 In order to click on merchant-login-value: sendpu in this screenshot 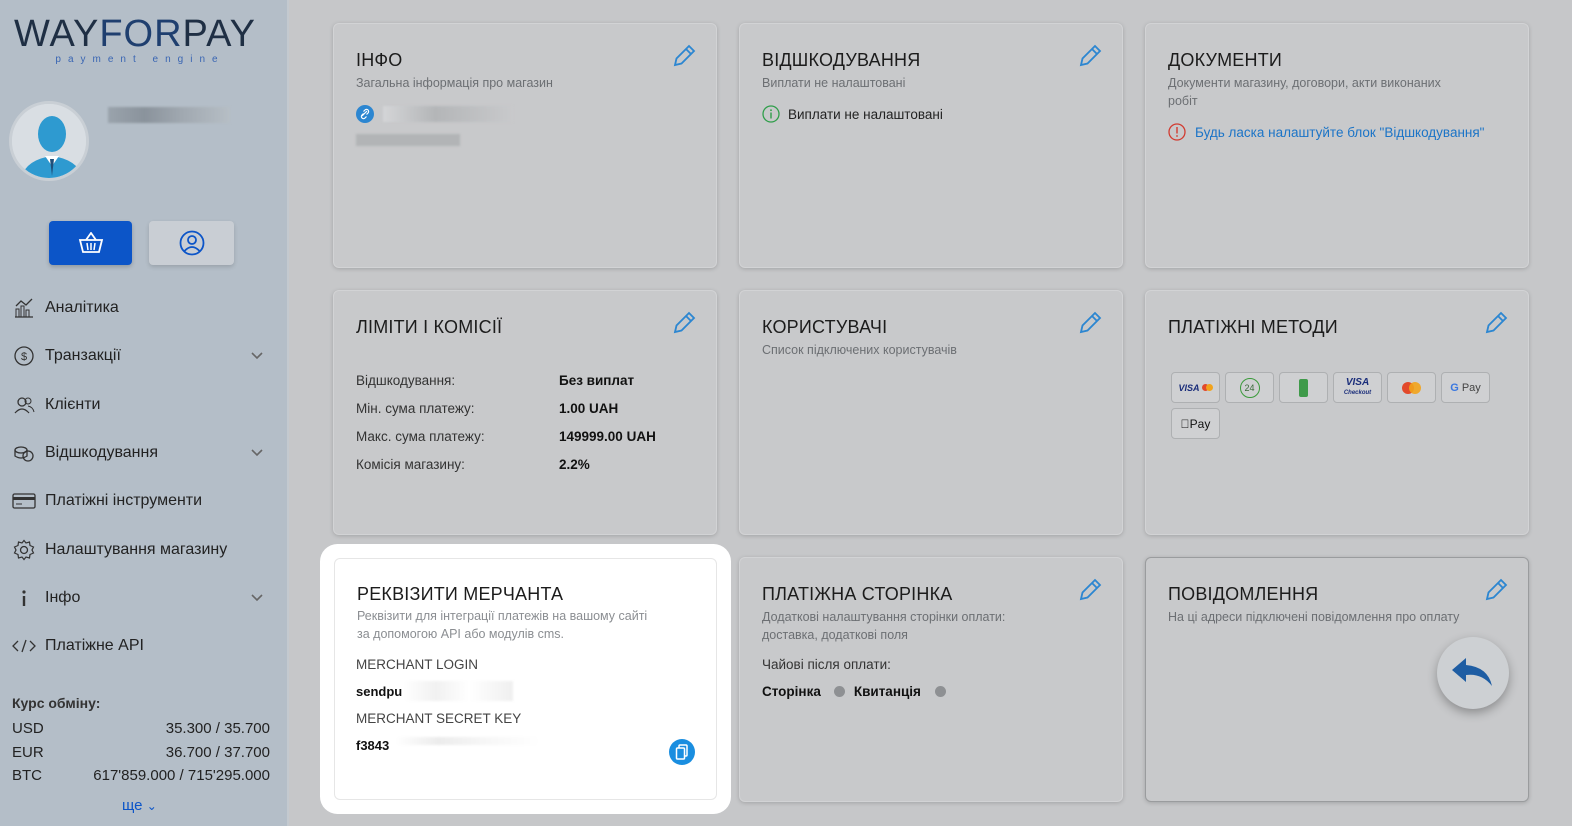, I will do `click(379, 691)`.